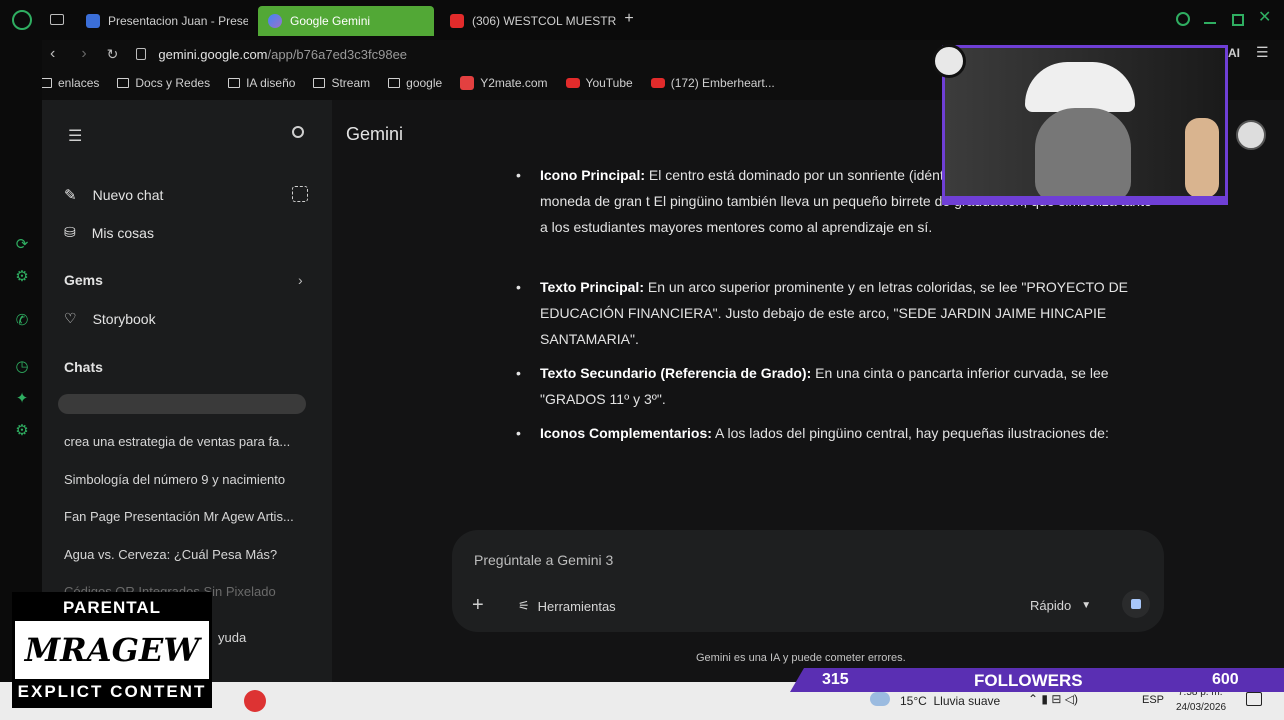 This screenshot has height=720, width=1284. Describe the element at coordinates (52, 54) in the screenshot. I see `back-icon: ‹` at that location.